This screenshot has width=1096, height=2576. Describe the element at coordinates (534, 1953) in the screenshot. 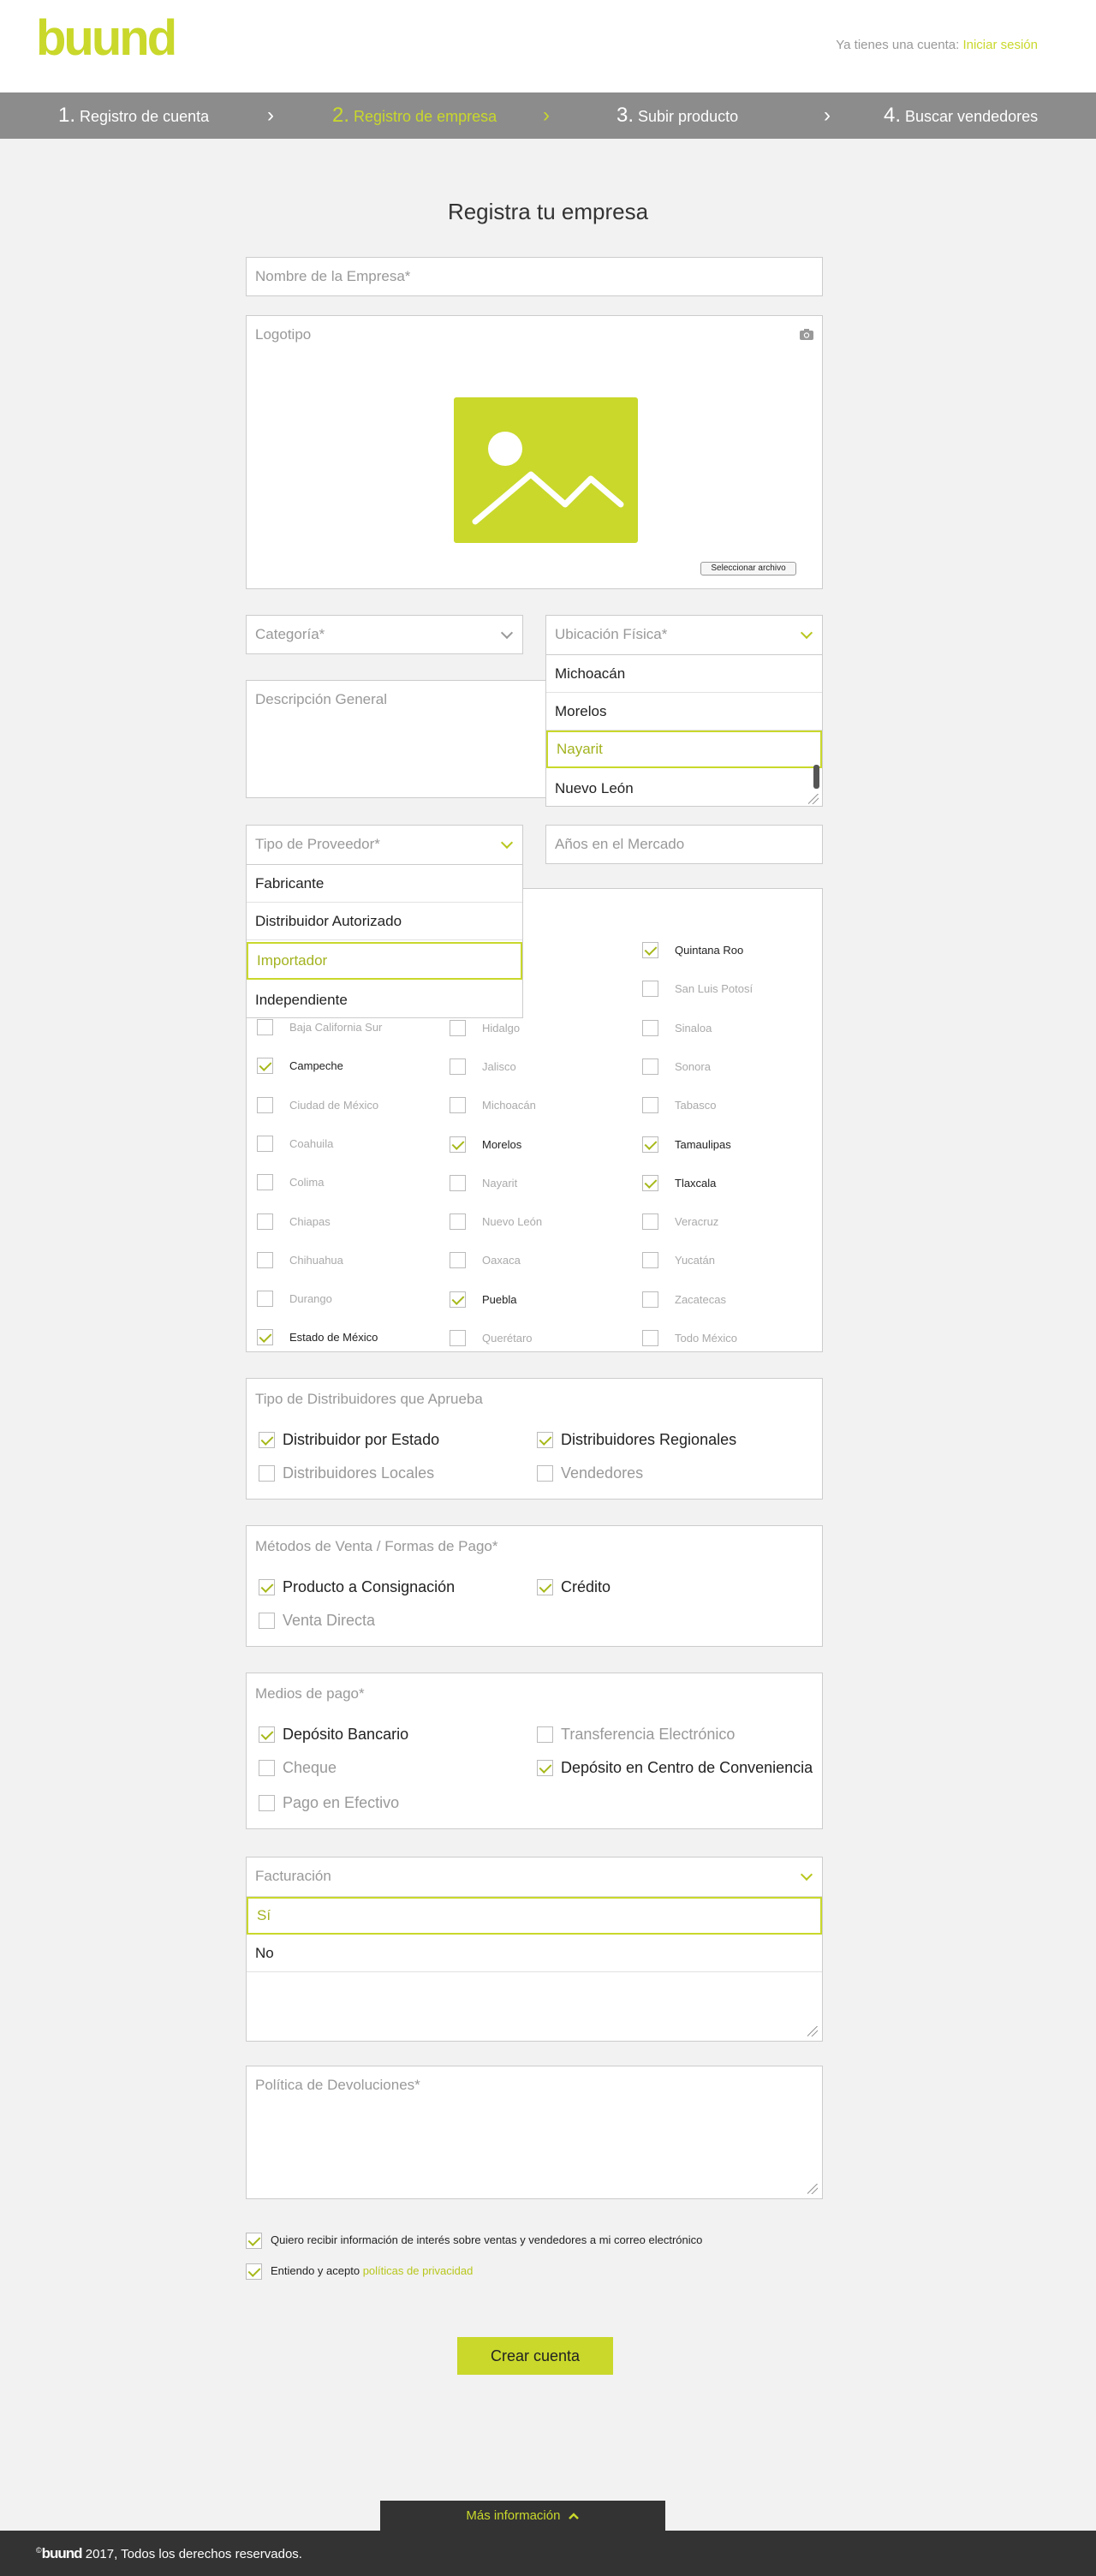

I see `billing-option: No` at that location.